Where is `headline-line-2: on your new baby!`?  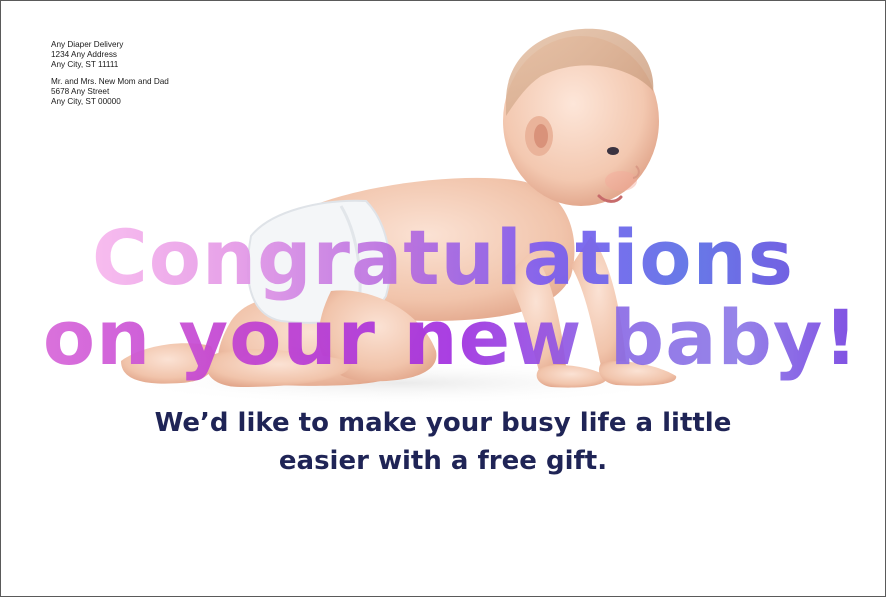
headline-line-2: on your new baby! is located at coordinates (447, 338).